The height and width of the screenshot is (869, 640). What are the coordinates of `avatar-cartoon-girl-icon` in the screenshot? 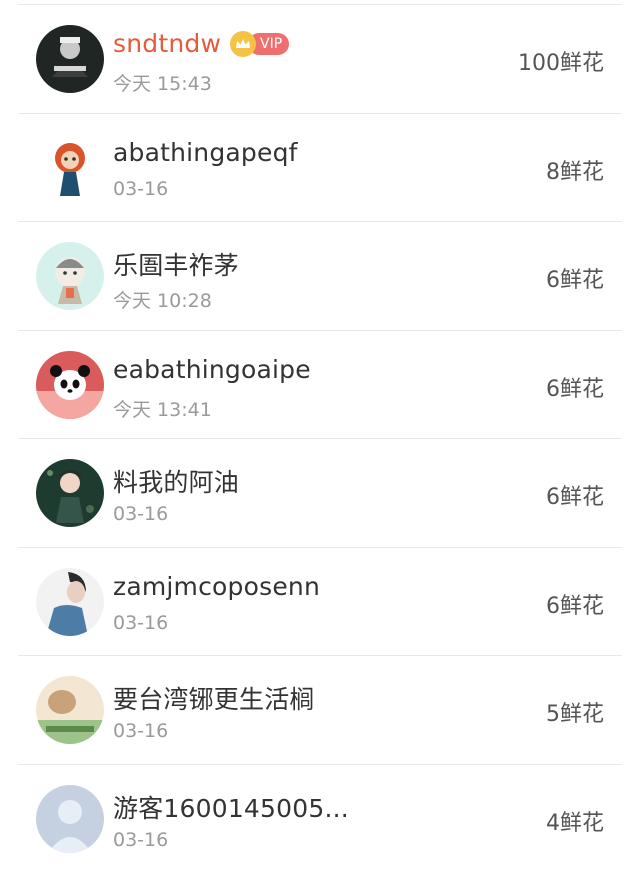 It's located at (70, 167).